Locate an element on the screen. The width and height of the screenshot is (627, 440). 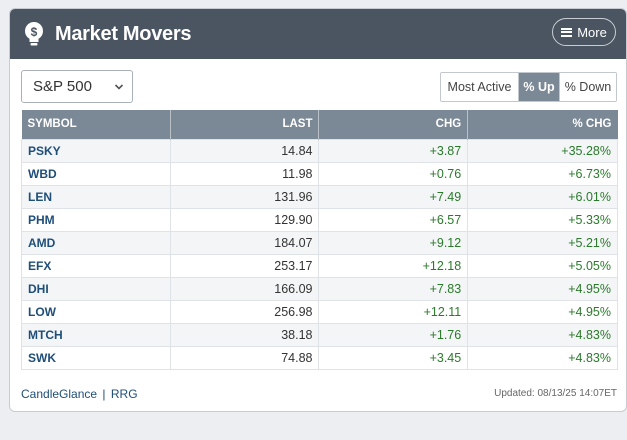
row-pct-chg: +6.01% is located at coordinates (542, 196).